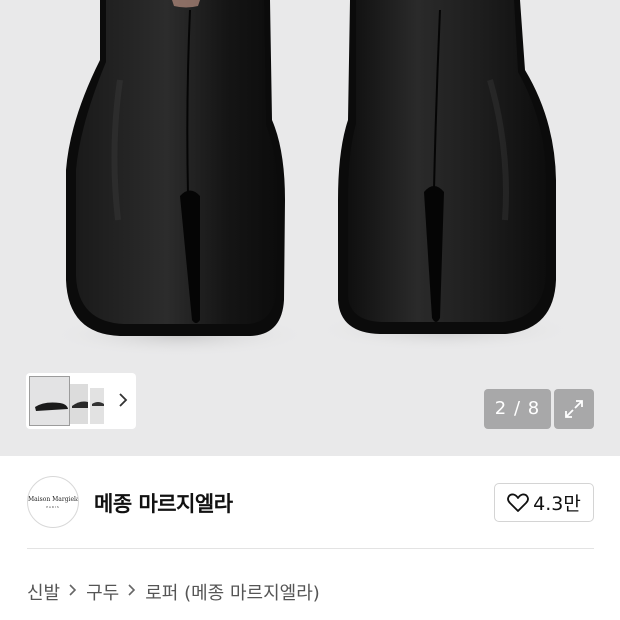 The height and width of the screenshot is (620, 620). I want to click on expand-button, so click(574, 409).